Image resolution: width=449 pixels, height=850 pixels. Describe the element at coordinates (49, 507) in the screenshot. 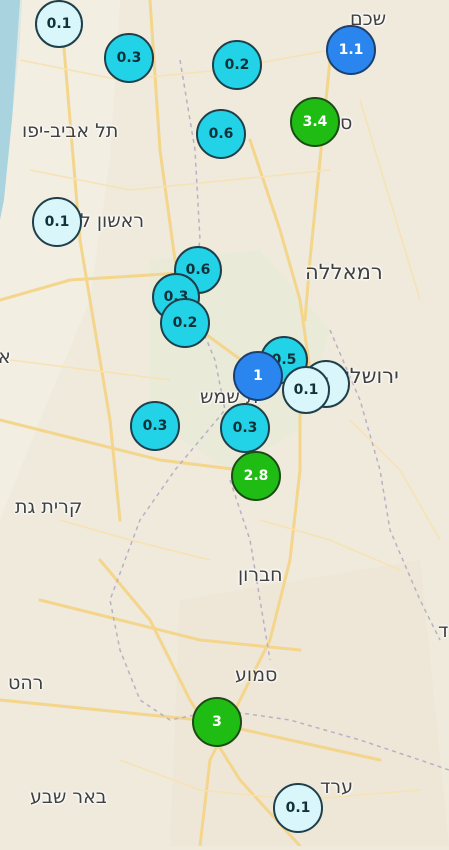

I see `place-label-kiryat-gat: קרית גת` at that location.